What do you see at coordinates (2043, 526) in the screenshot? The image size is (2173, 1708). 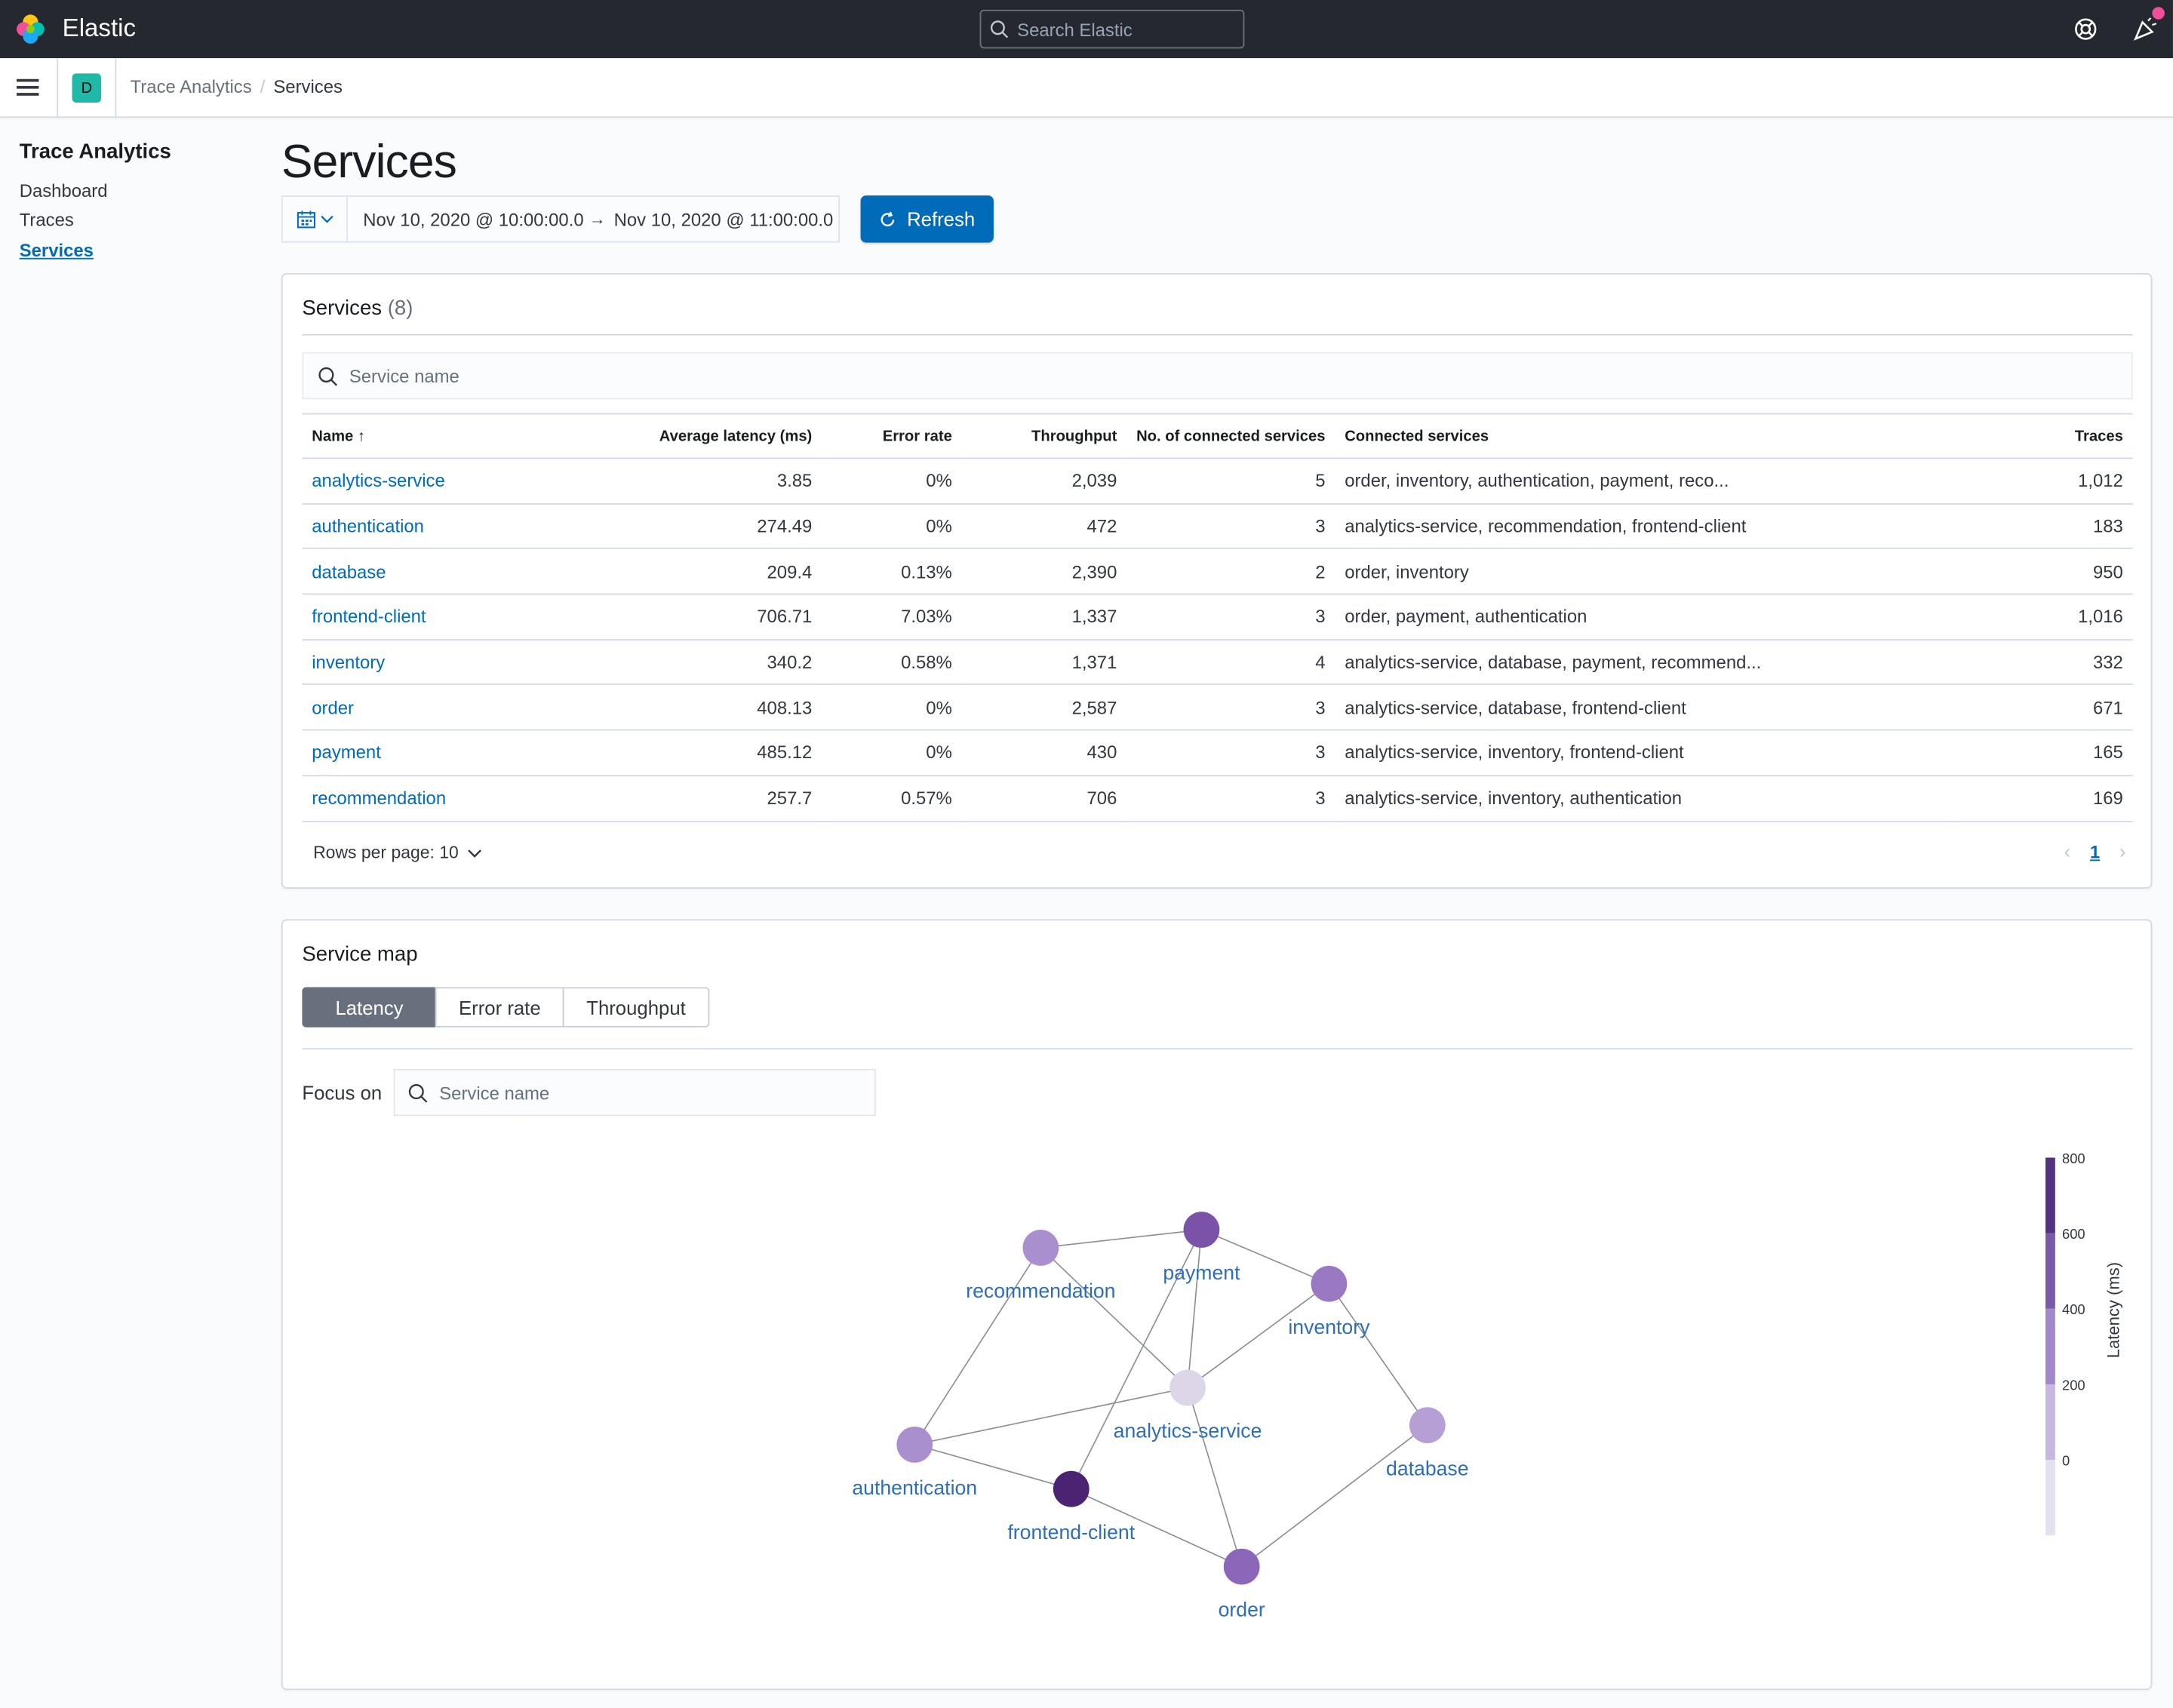 I see `cell-traces: 183` at bounding box center [2043, 526].